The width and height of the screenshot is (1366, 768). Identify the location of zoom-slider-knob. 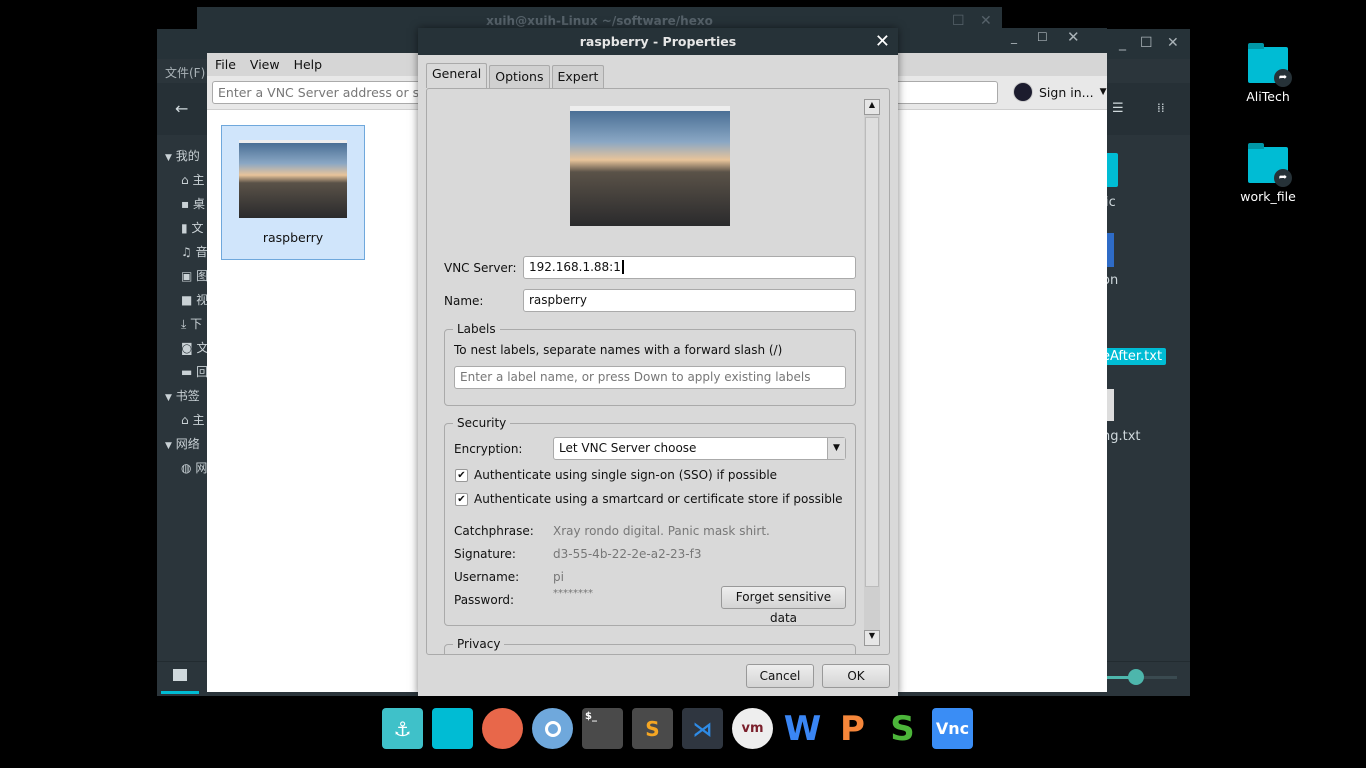
(1135, 677).